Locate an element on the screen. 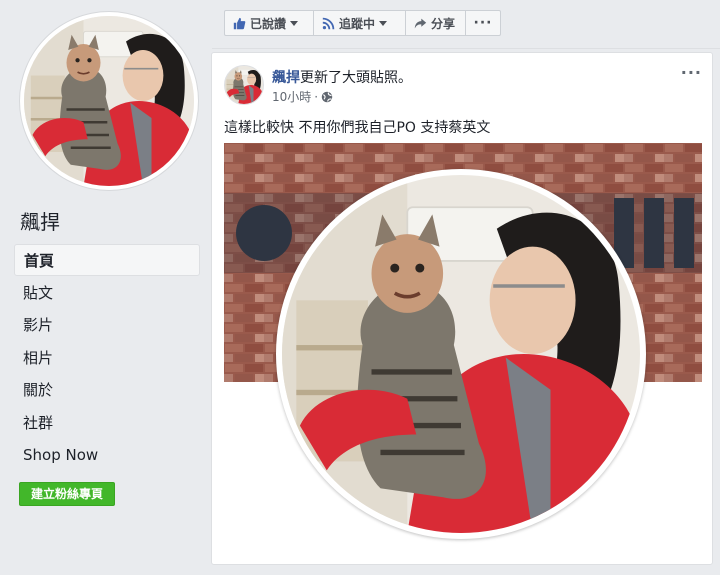 This screenshot has width=720, height=575. sidebar-nav: 首頁 貼文 影片 相片 關於 社群 Shop Now is located at coordinates (107, 358).